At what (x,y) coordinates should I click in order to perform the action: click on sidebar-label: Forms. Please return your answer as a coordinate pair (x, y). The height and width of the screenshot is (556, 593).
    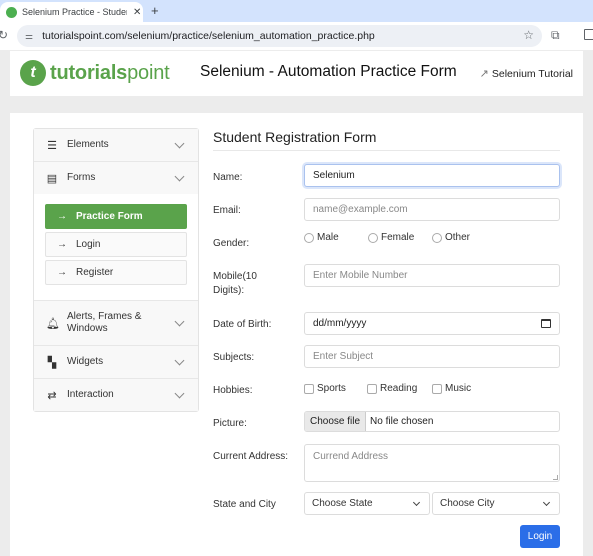
    Looking at the image, I should click on (81, 177).